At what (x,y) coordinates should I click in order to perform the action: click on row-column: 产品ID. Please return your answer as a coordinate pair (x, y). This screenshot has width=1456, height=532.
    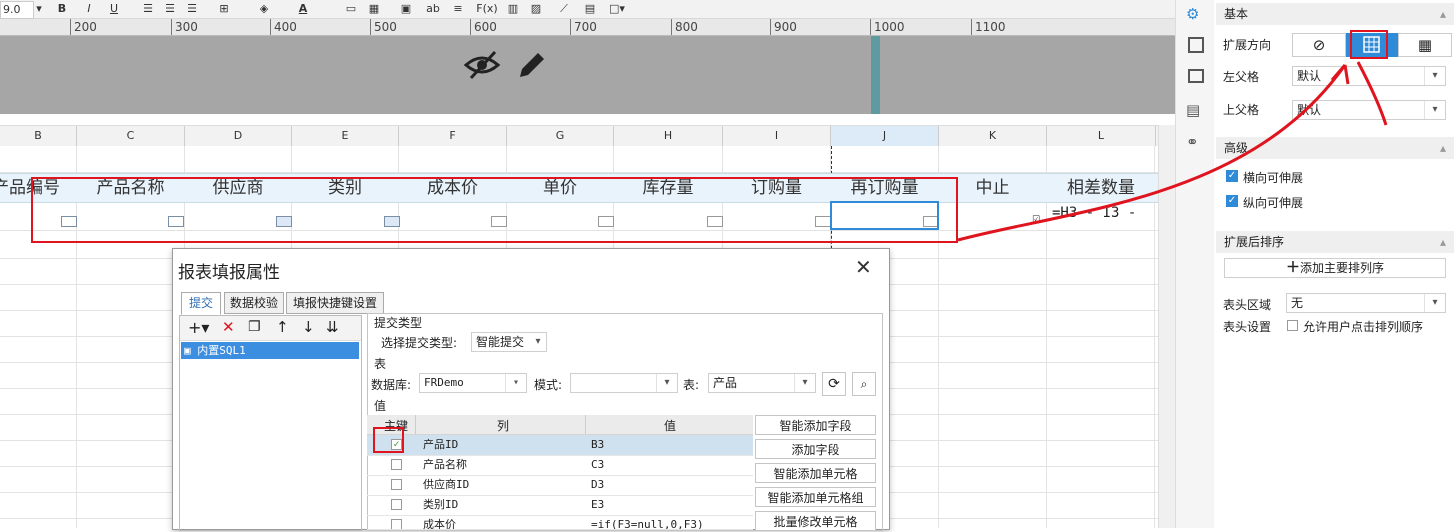
    Looking at the image, I should click on (441, 444).